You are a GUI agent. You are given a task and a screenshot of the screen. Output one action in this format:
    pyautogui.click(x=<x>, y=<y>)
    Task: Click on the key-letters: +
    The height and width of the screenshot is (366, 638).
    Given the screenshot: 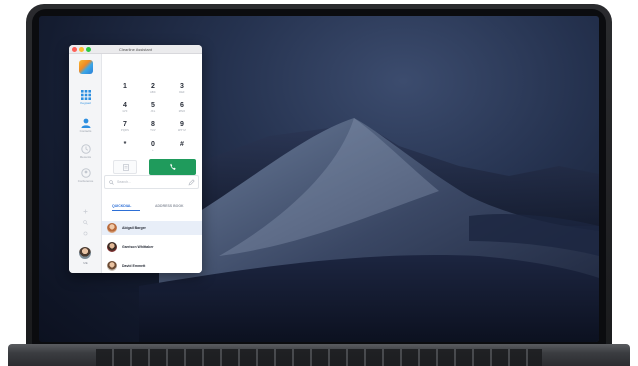 What is the action you would take?
    pyautogui.click(x=153, y=150)
    